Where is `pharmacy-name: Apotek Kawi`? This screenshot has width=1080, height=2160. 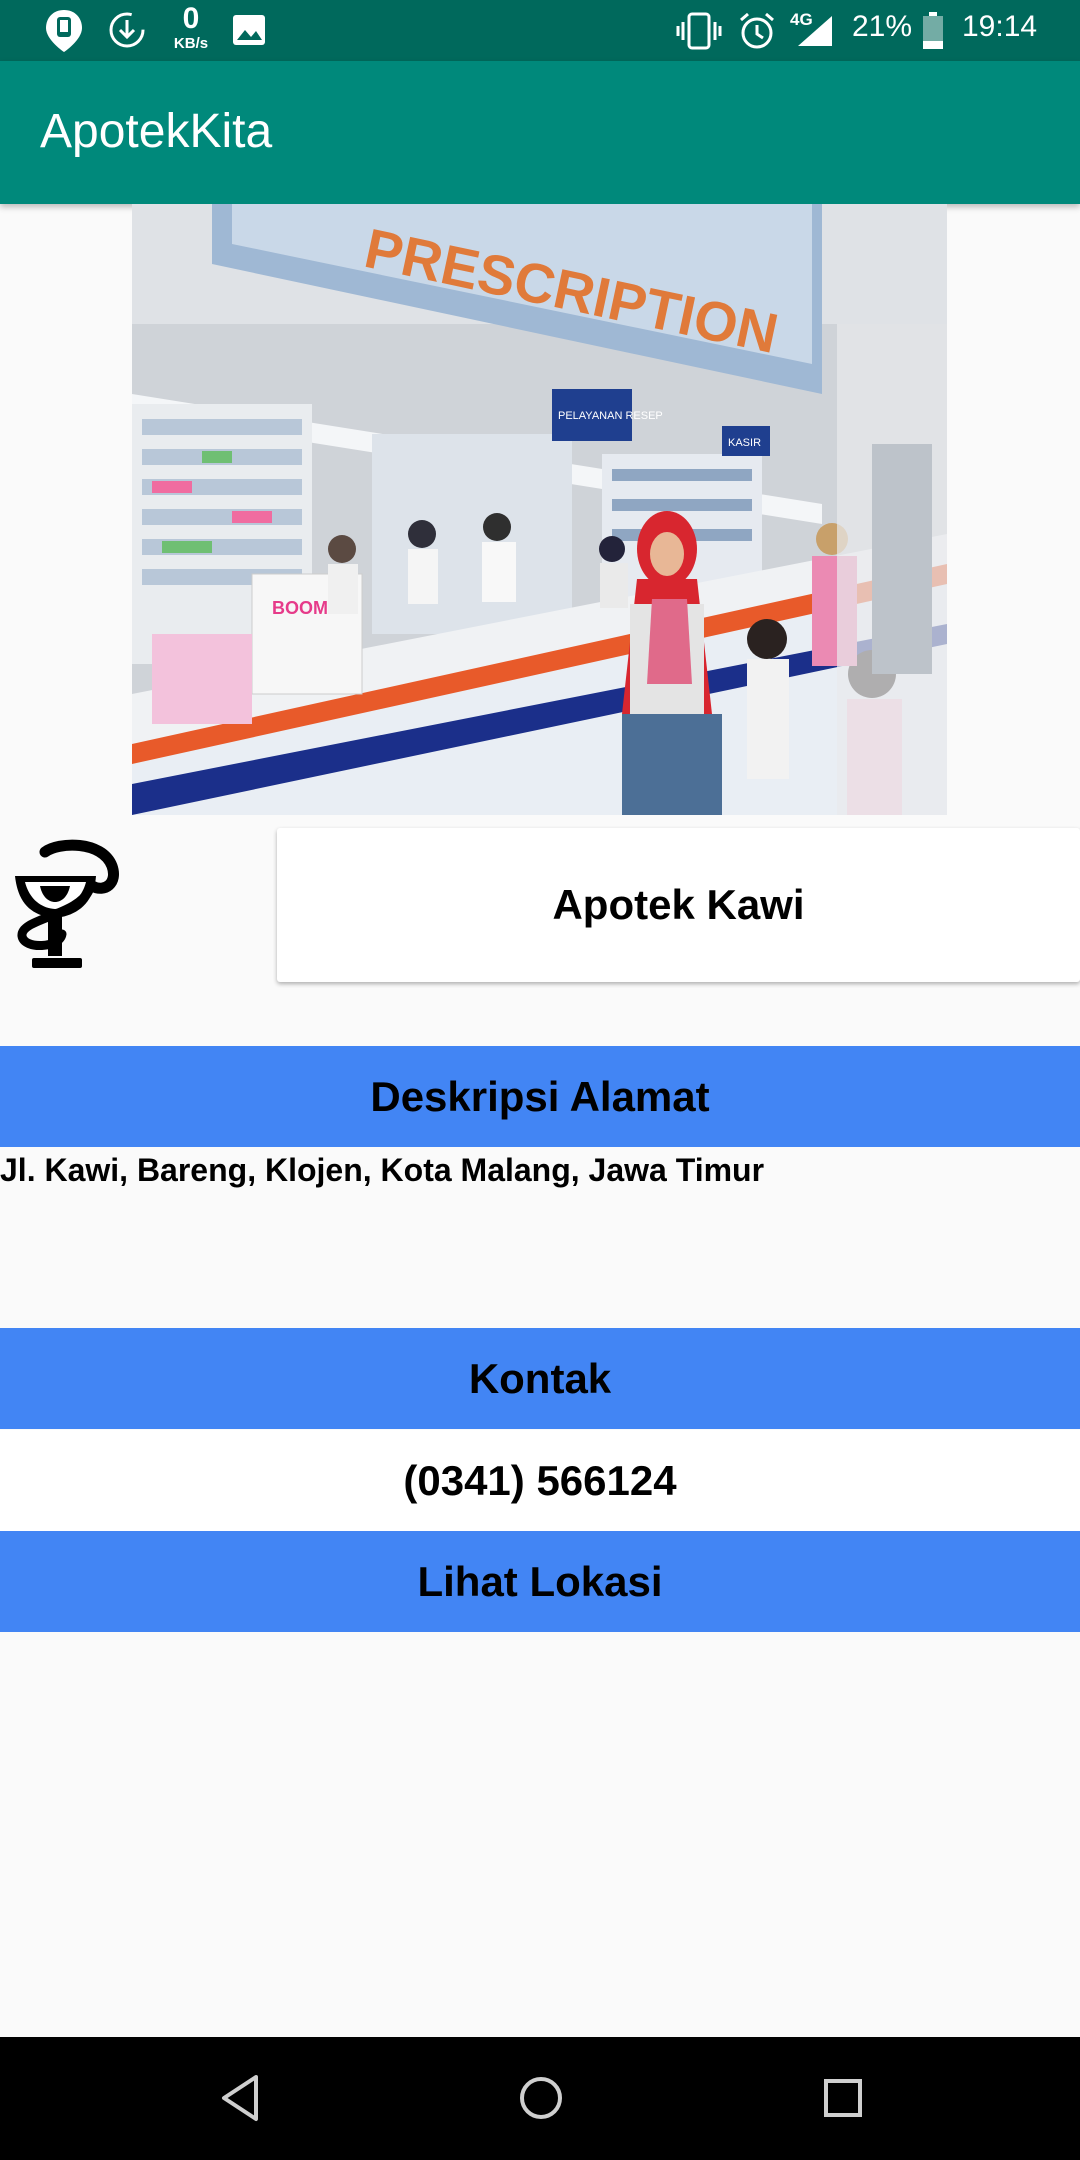
pharmacy-name: Apotek Kawi is located at coordinates (678, 904).